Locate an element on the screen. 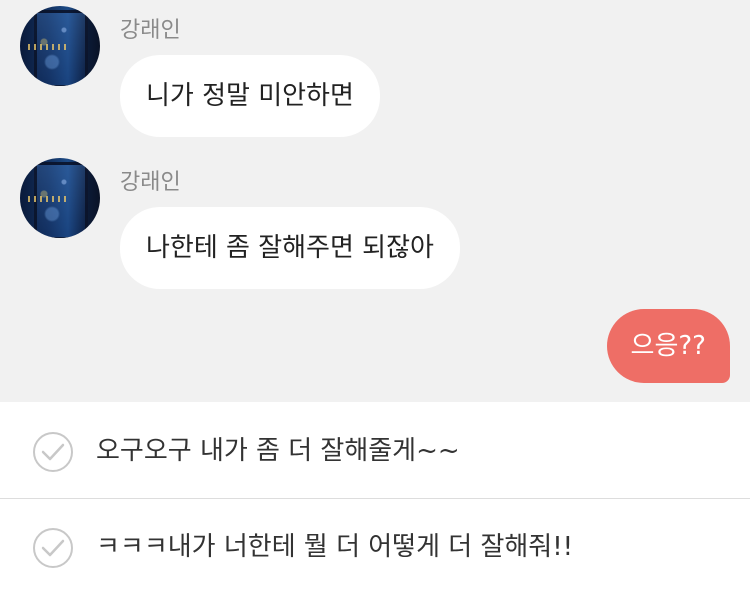 The image size is (750, 595). message-bubble: 나한테 좀 잘해주면 되잖아 is located at coordinates (290, 248).